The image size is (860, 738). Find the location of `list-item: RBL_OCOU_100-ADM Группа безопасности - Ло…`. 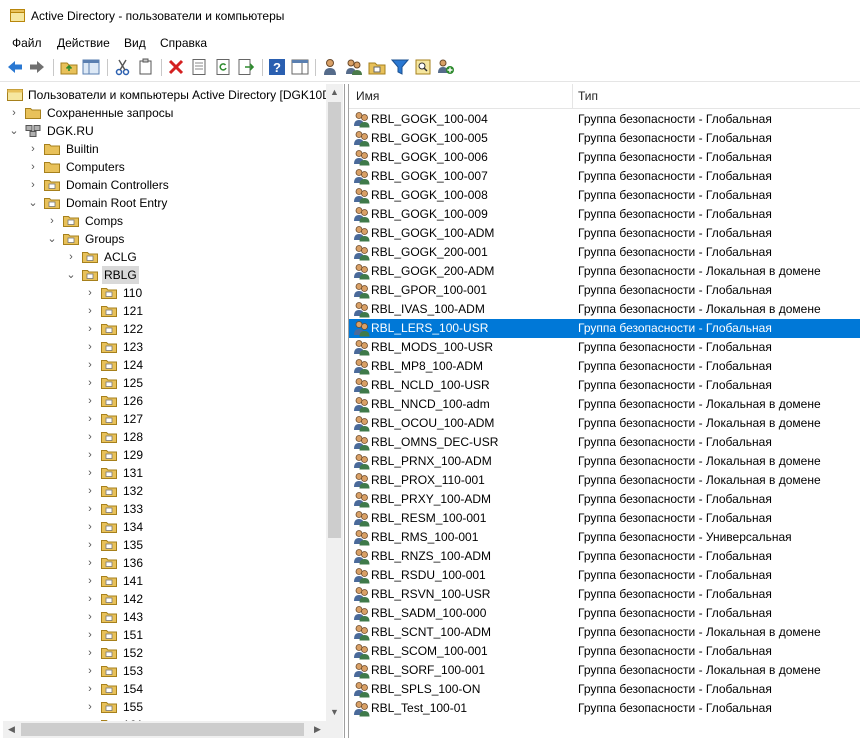

list-item: RBL_OCOU_100-ADM Группа безопасности - Ло… is located at coordinates (604, 423).